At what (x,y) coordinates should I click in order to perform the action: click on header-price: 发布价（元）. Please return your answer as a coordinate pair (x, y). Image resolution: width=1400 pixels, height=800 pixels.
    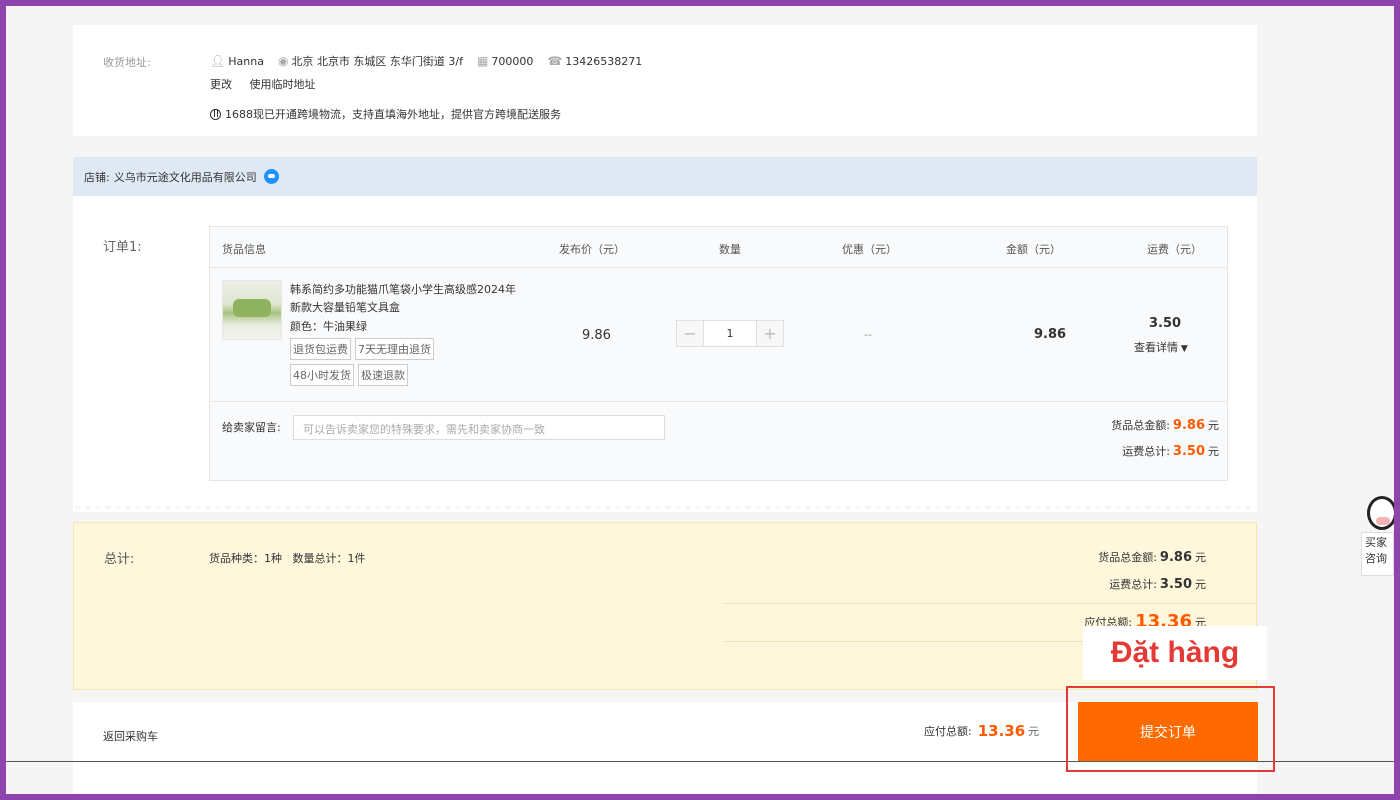
    Looking at the image, I should click on (592, 249).